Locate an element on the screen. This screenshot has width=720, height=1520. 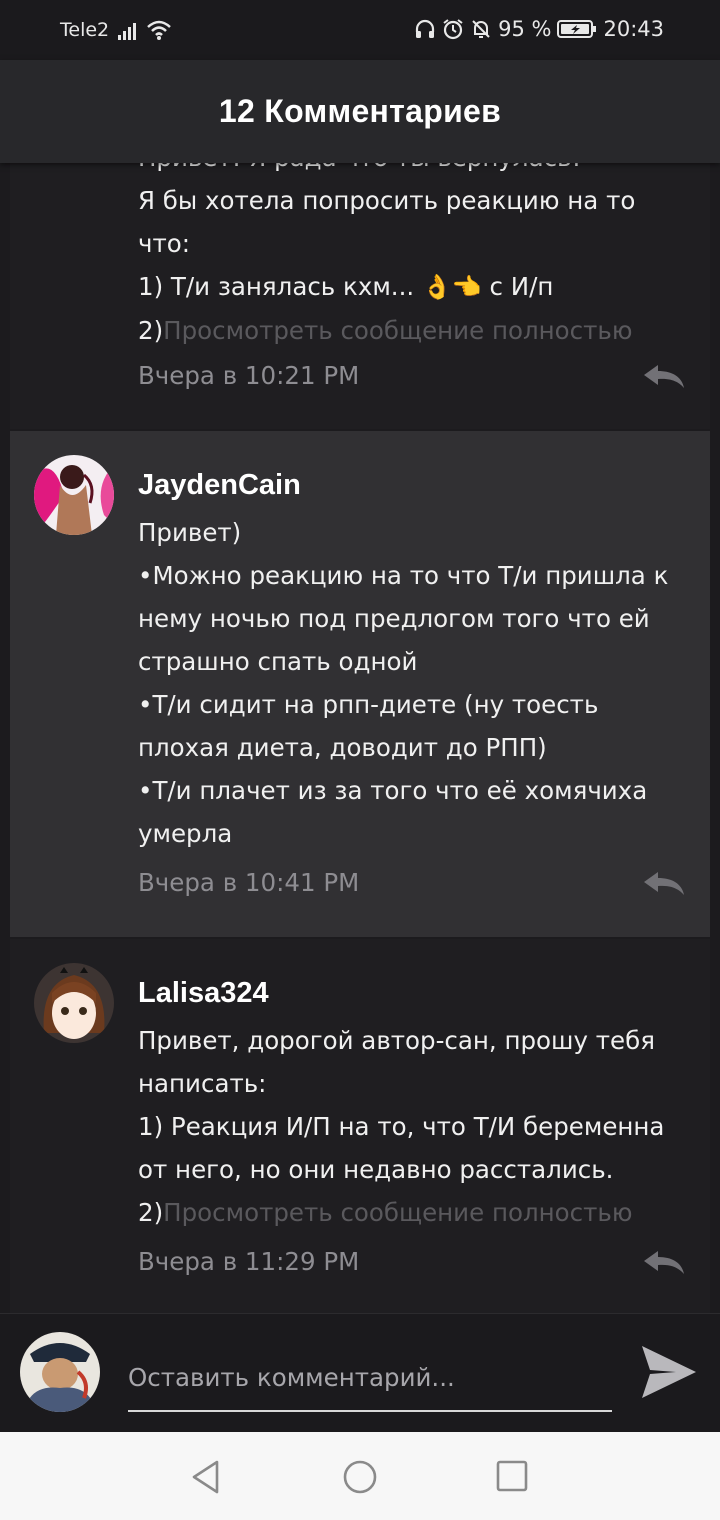
user-avatar is located at coordinates (60, 1372).